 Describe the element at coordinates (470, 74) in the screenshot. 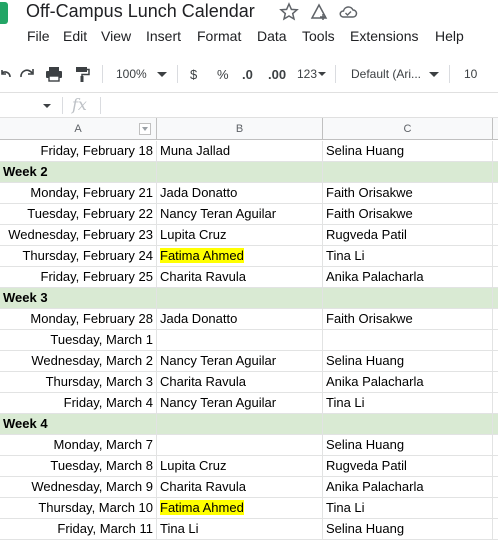

I see `font-size-select: 10` at that location.